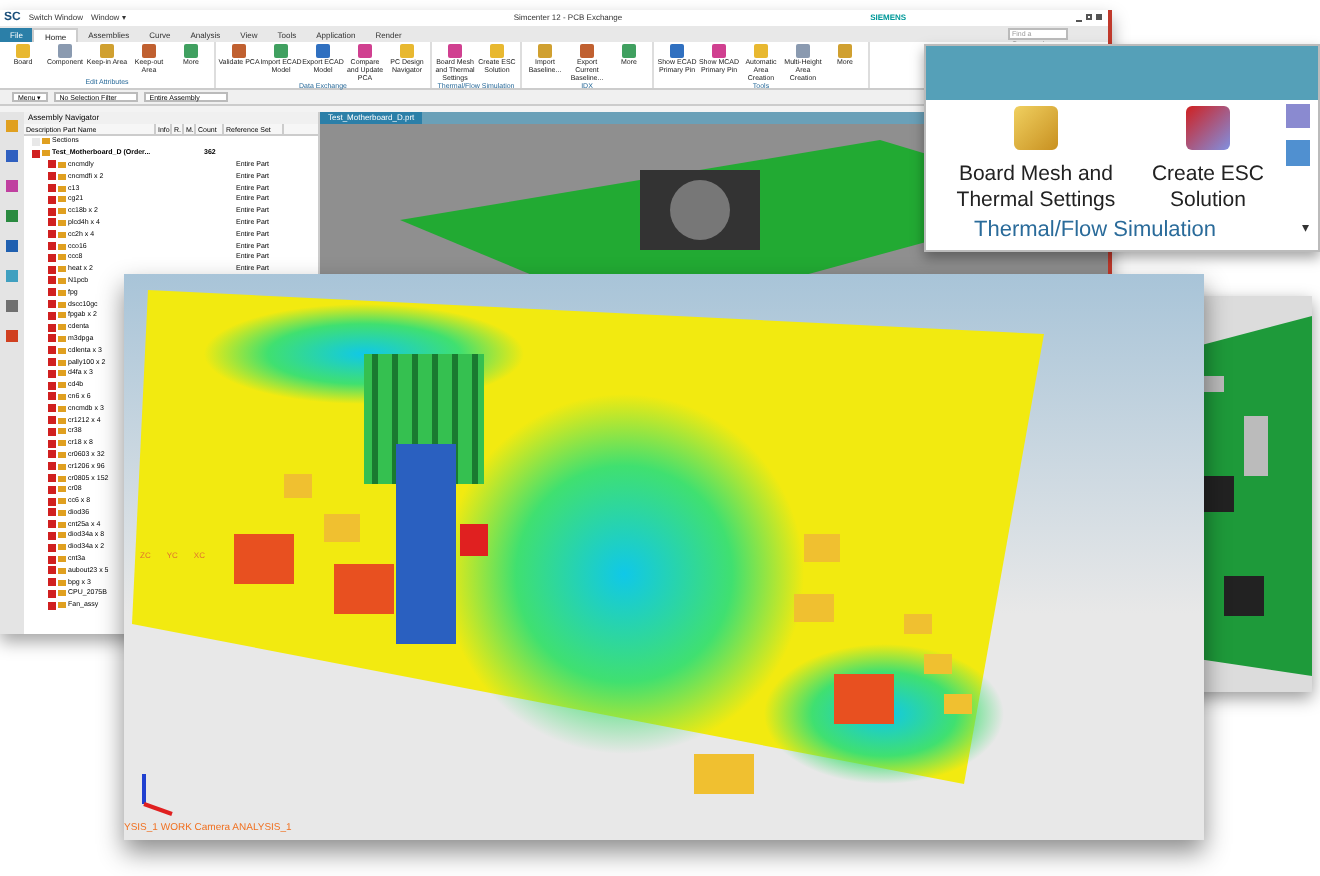 The image size is (1320, 876). Describe the element at coordinates (1207, 158) in the screenshot. I see `ribbon-button: Create ESC Solution` at that location.